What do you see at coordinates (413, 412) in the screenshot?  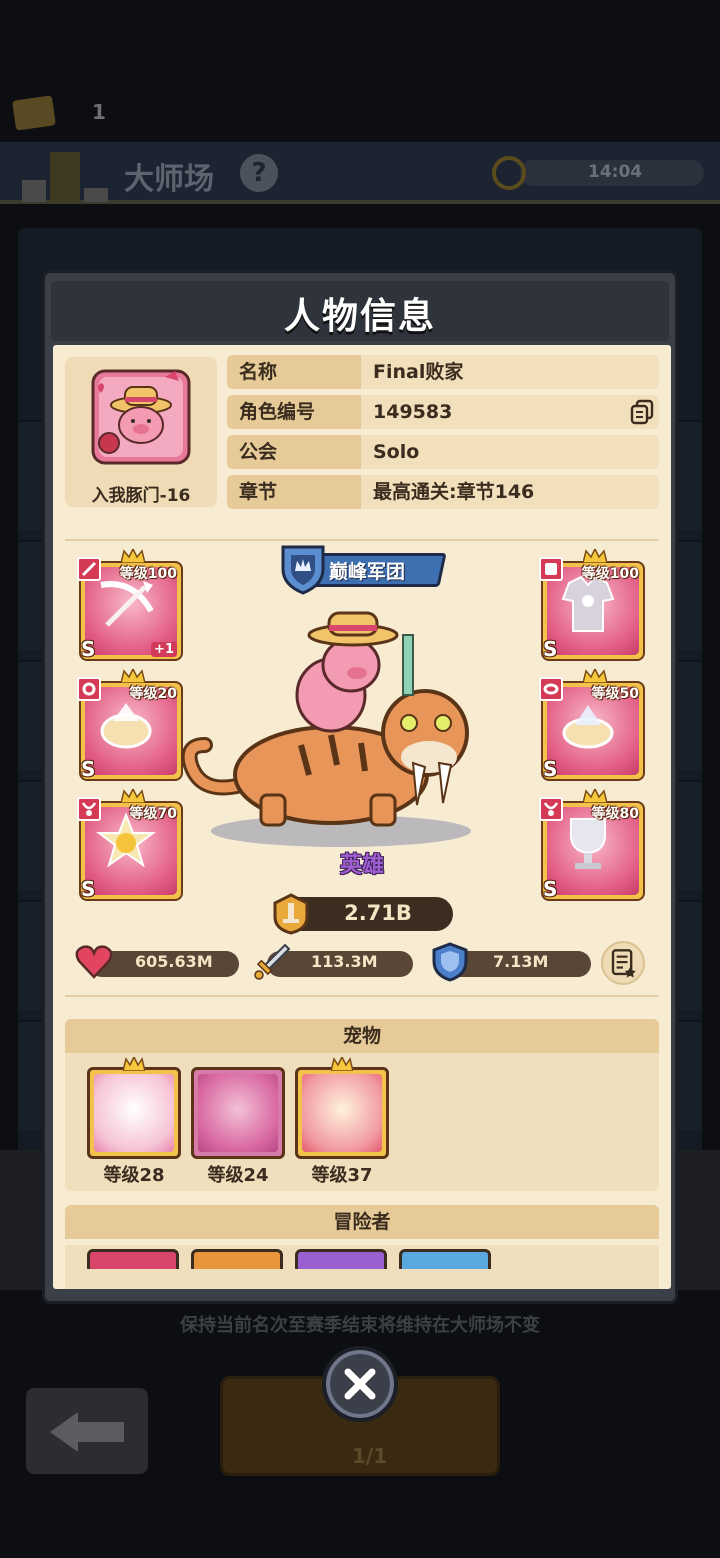 I see `player-id: 149583` at bounding box center [413, 412].